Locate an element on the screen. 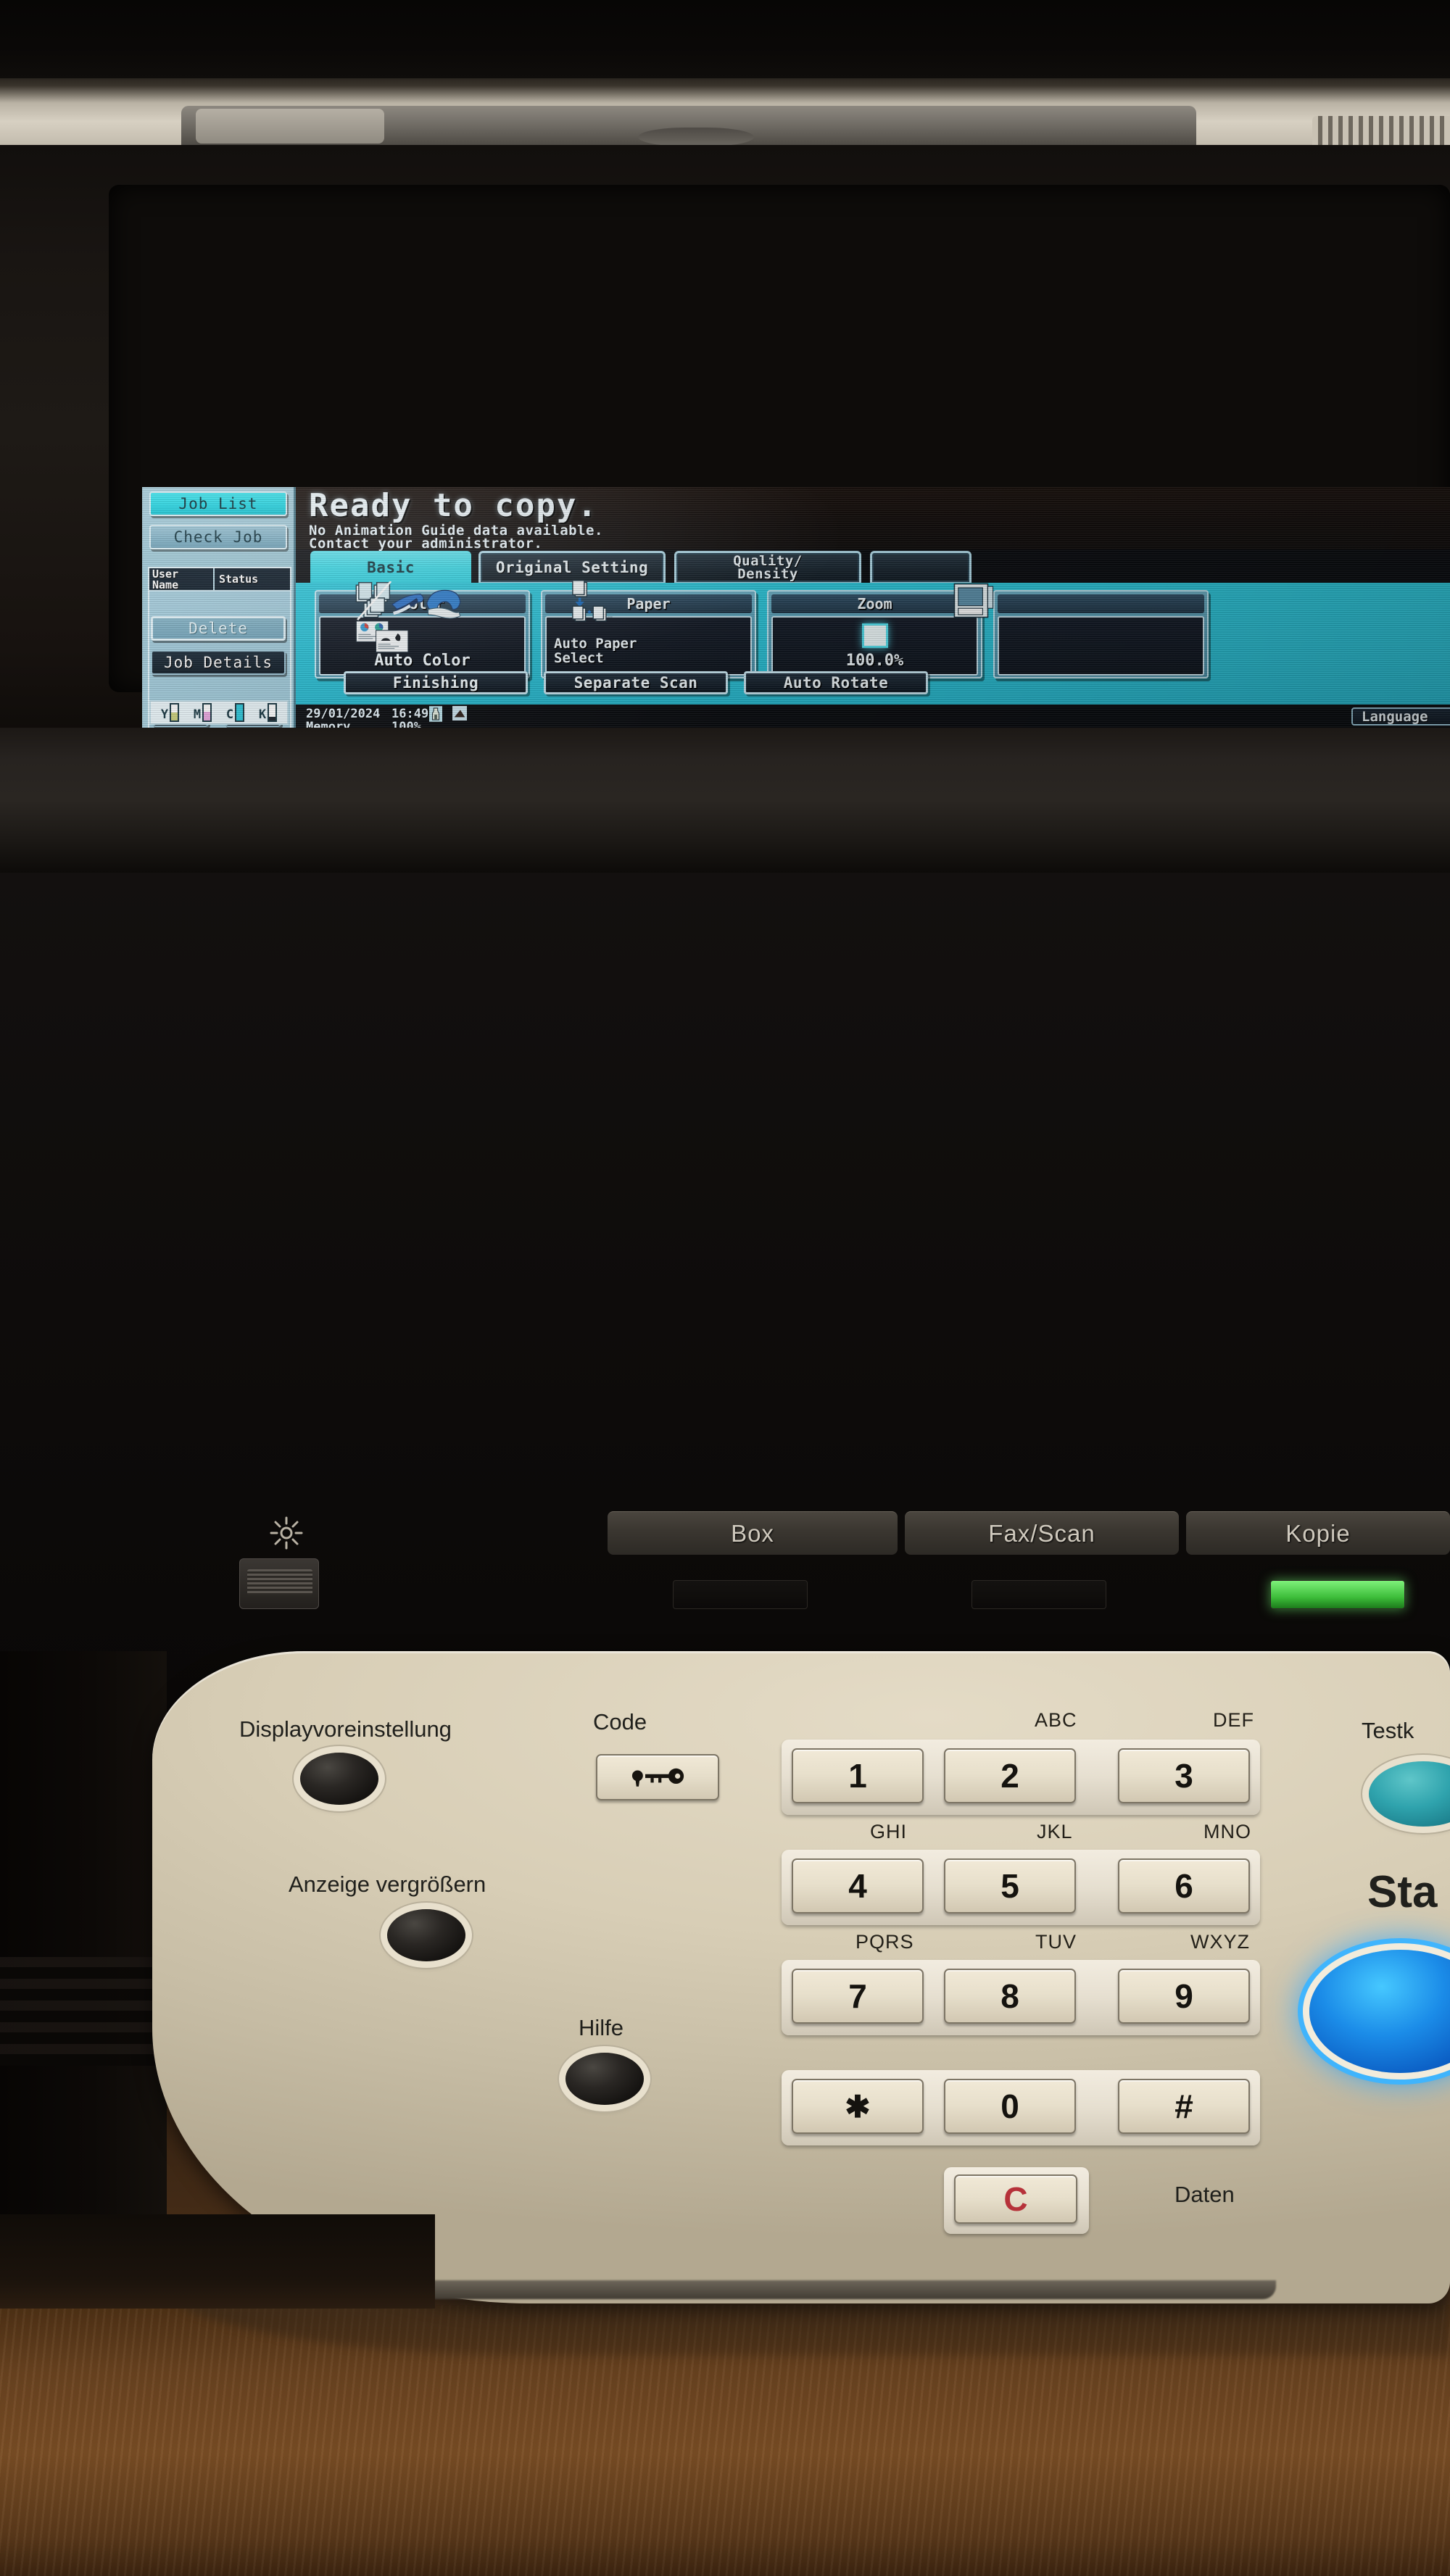 The width and height of the screenshot is (1450, 2576). keypad-key-9: 9 is located at coordinates (1184, 1996).